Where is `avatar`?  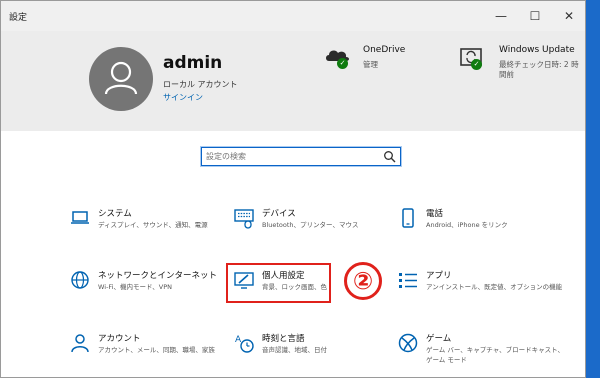 avatar is located at coordinates (121, 79).